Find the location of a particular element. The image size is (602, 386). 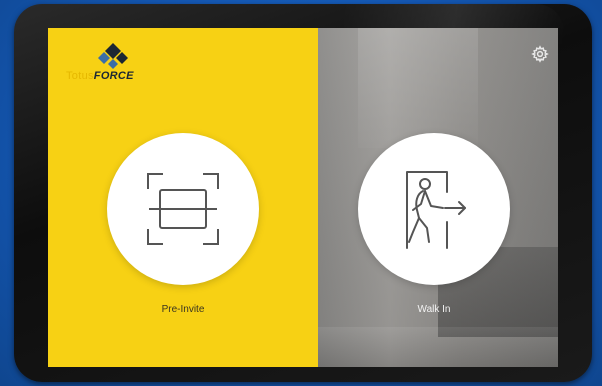

brand-logo: TotusFORCE is located at coordinates (126, 67).